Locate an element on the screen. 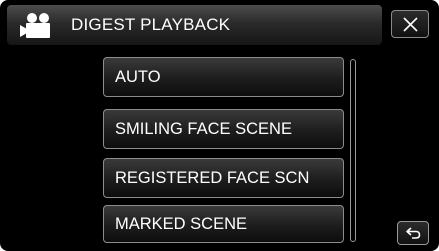  close-button is located at coordinates (410, 24).